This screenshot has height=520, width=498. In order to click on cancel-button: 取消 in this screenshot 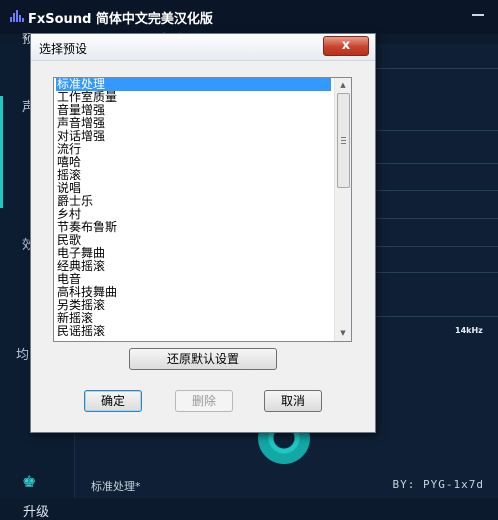, I will do `click(293, 401)`.